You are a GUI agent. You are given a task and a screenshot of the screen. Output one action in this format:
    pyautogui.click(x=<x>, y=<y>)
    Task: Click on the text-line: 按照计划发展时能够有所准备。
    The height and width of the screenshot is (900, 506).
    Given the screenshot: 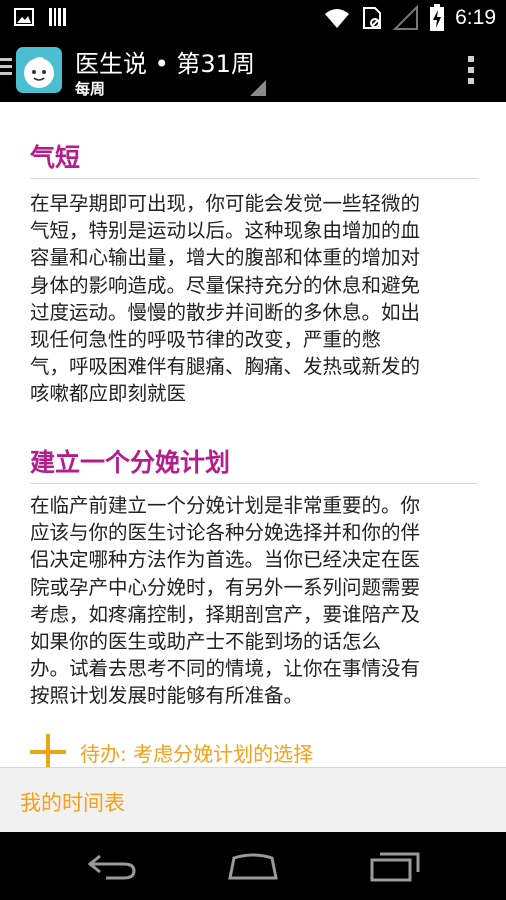 What is the action you would take?
    pyautogui.click(x=167, y=696)
    